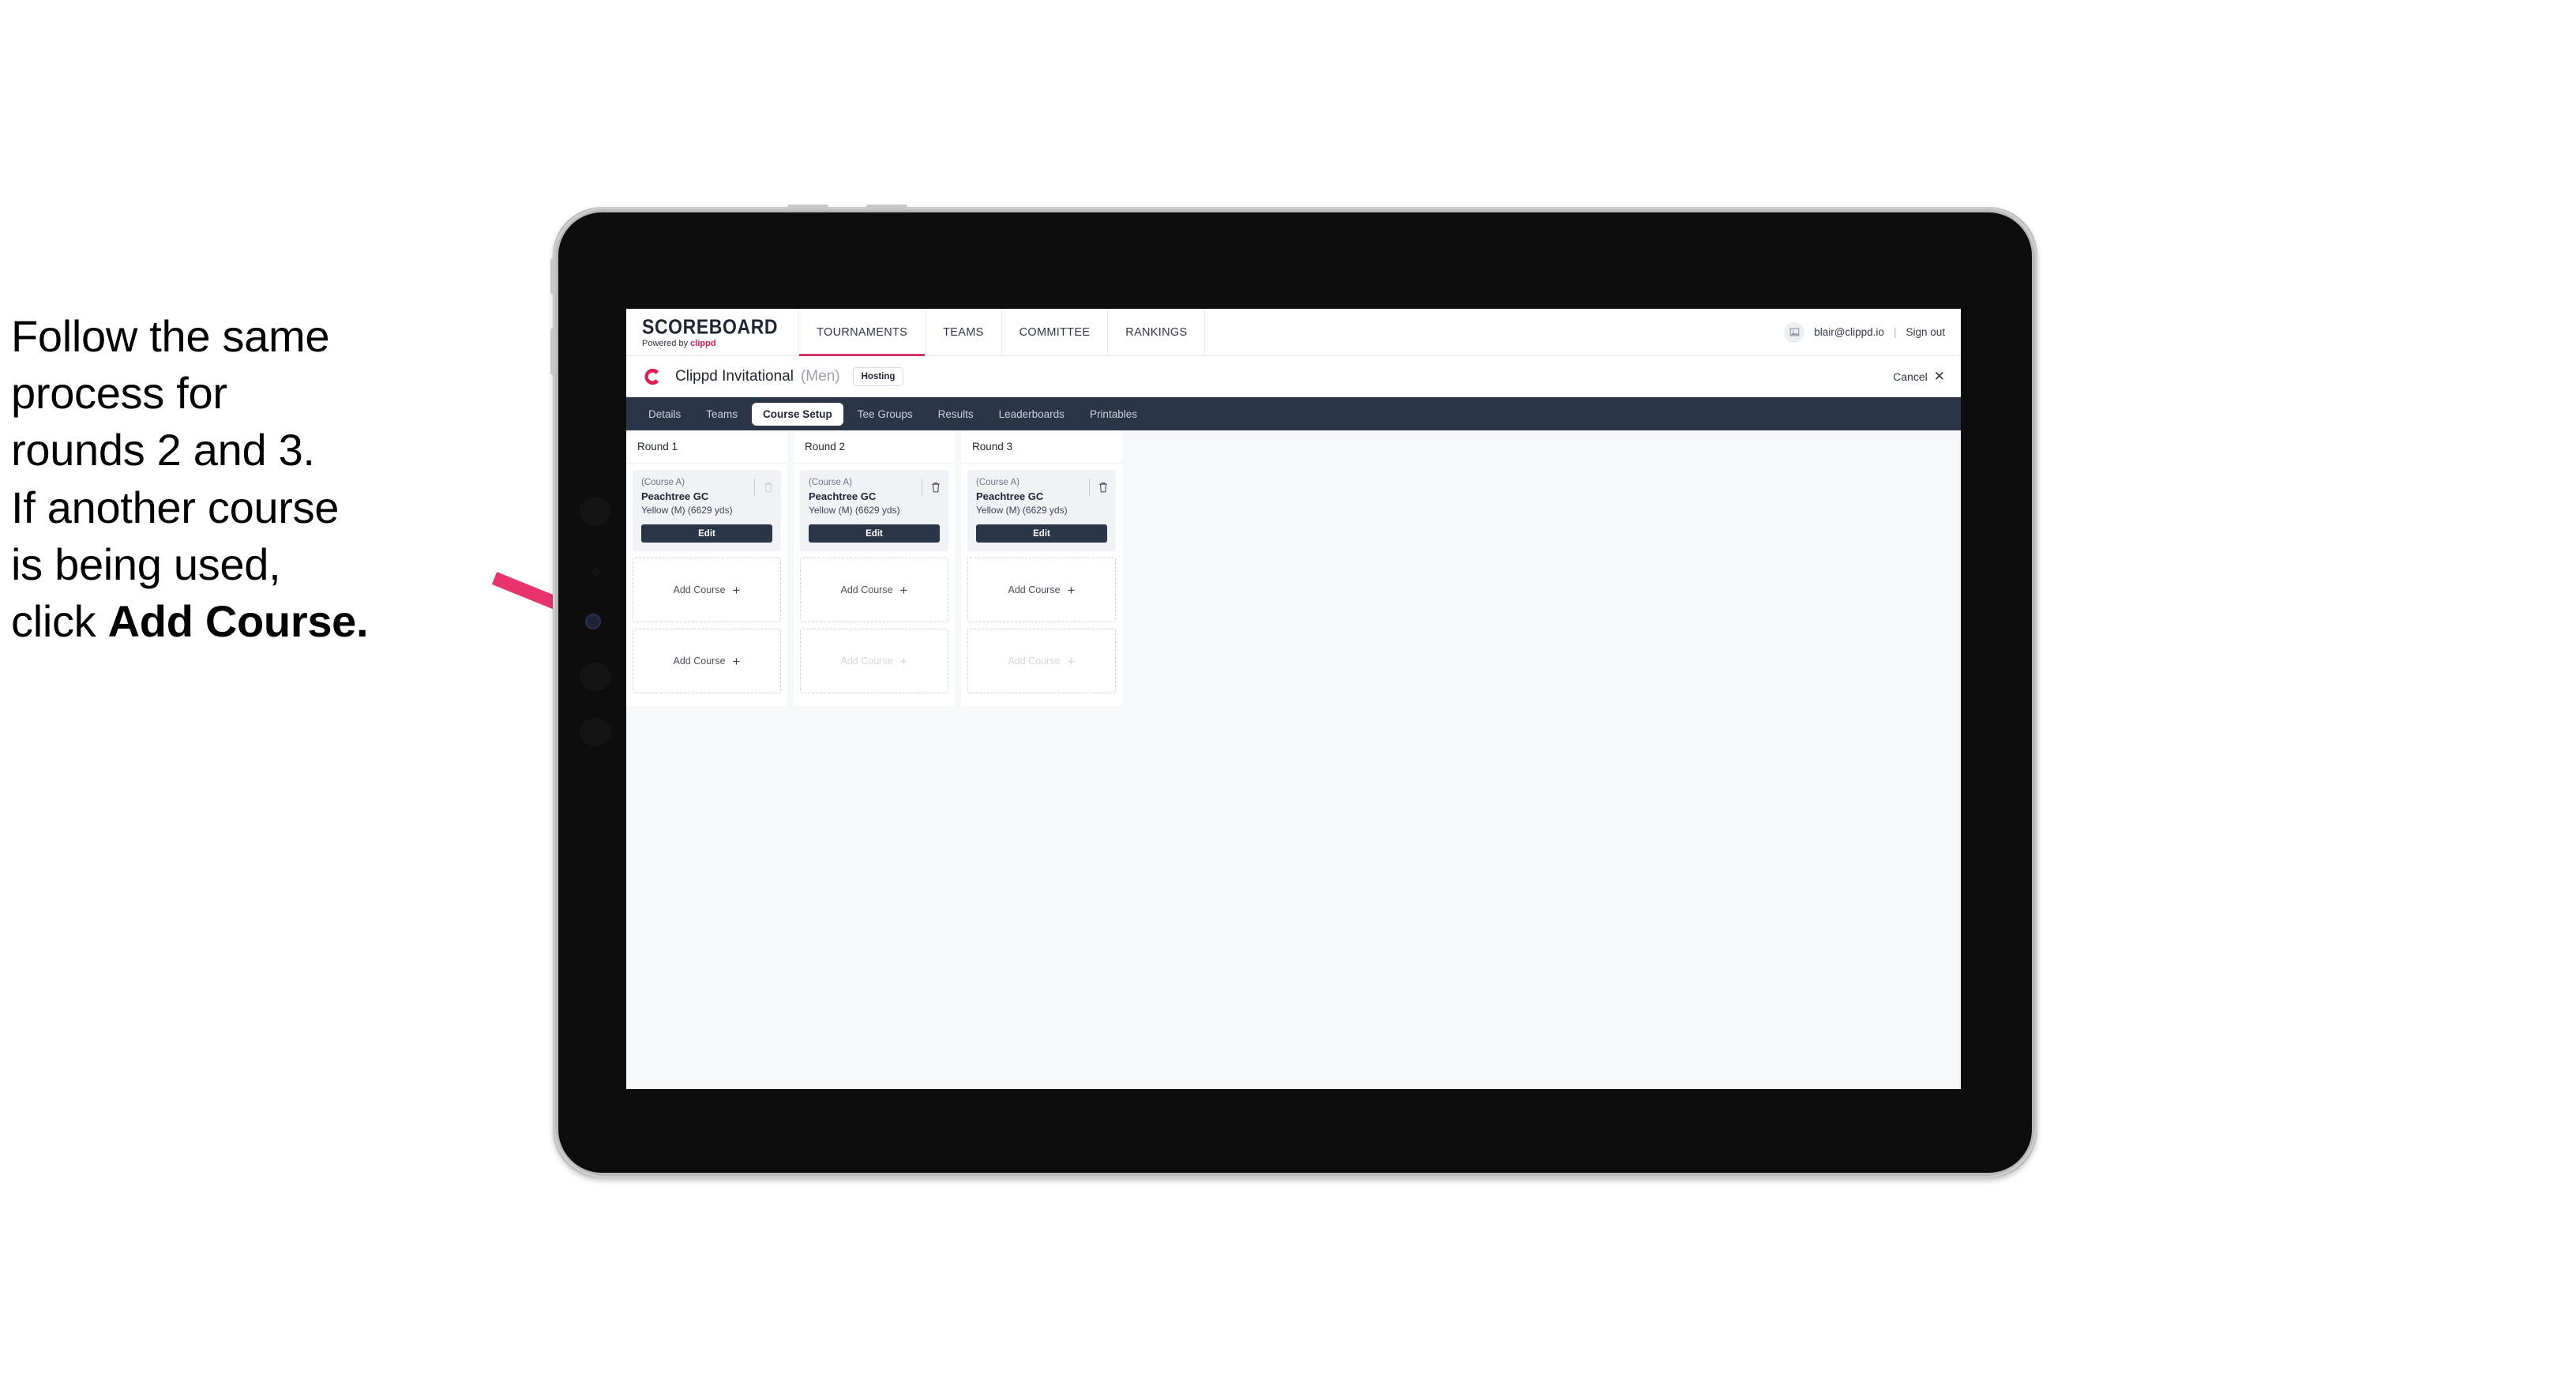  What do you see at coordinates (1849, 332) in the screenshot?
I see `user-email: blair@clippd.io` at bounding box center [1849, 332].